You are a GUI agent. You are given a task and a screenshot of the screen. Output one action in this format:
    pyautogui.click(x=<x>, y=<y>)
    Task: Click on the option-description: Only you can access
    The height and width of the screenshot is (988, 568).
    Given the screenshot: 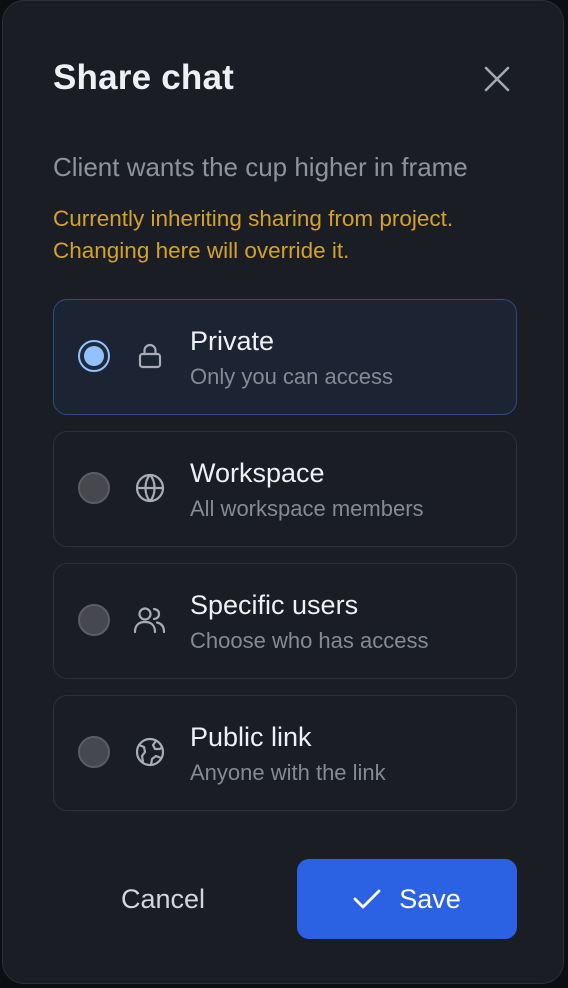 What is the action you would take?
    pyautogui.click(x=291, y=376)
    